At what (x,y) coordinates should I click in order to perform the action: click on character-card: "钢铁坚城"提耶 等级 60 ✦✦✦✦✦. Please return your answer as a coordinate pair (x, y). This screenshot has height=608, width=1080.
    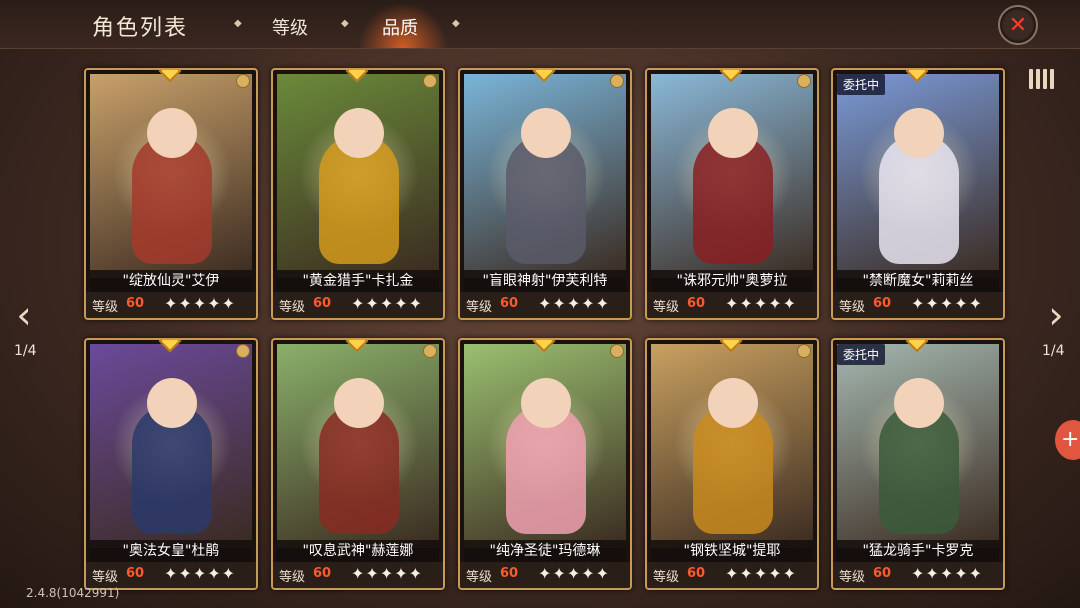
    Looking at the image, I should click on (732, 464).